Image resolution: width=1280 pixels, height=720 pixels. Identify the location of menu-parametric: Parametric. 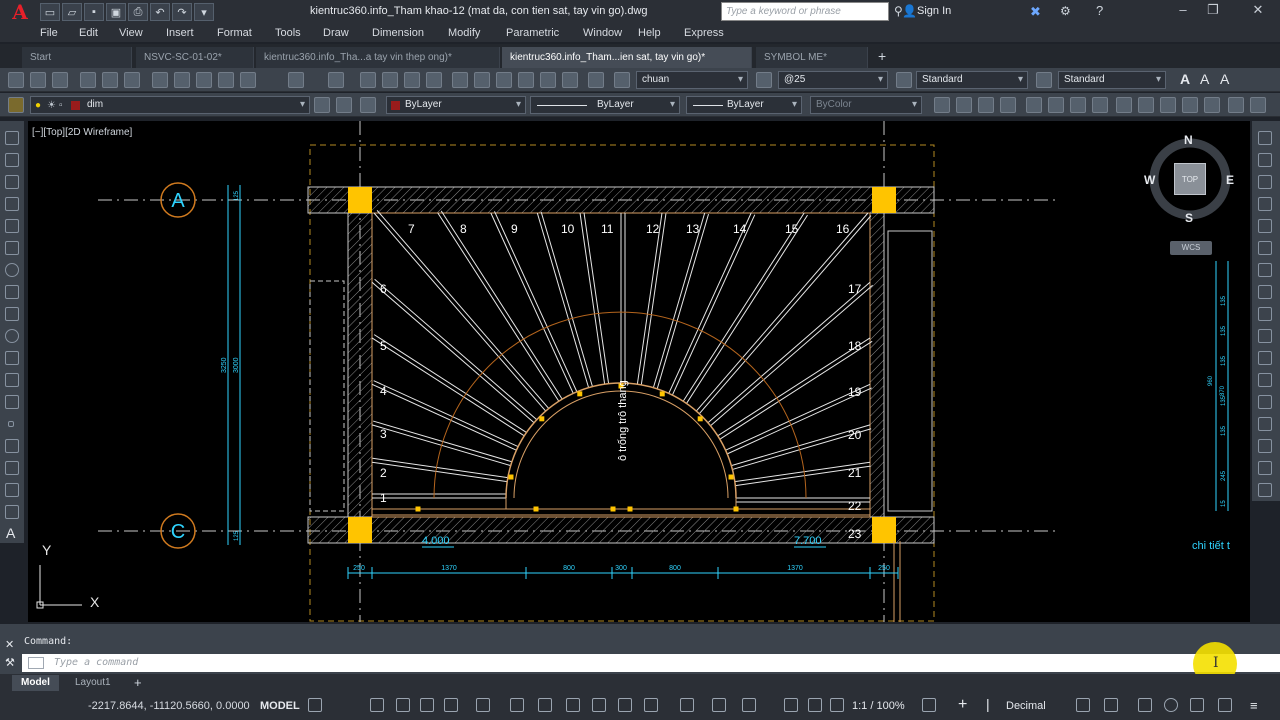
(544, 33).